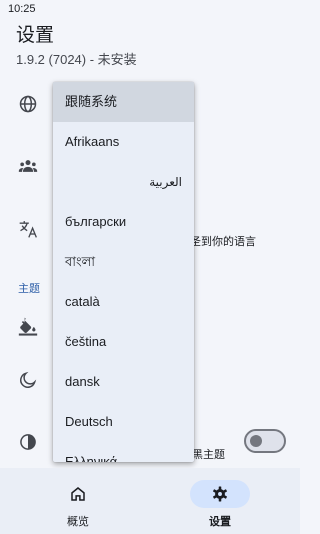  Describe the element at coordinates (220, 522) in the screenshot. I see `nav-settings-label: 设置` at that location.